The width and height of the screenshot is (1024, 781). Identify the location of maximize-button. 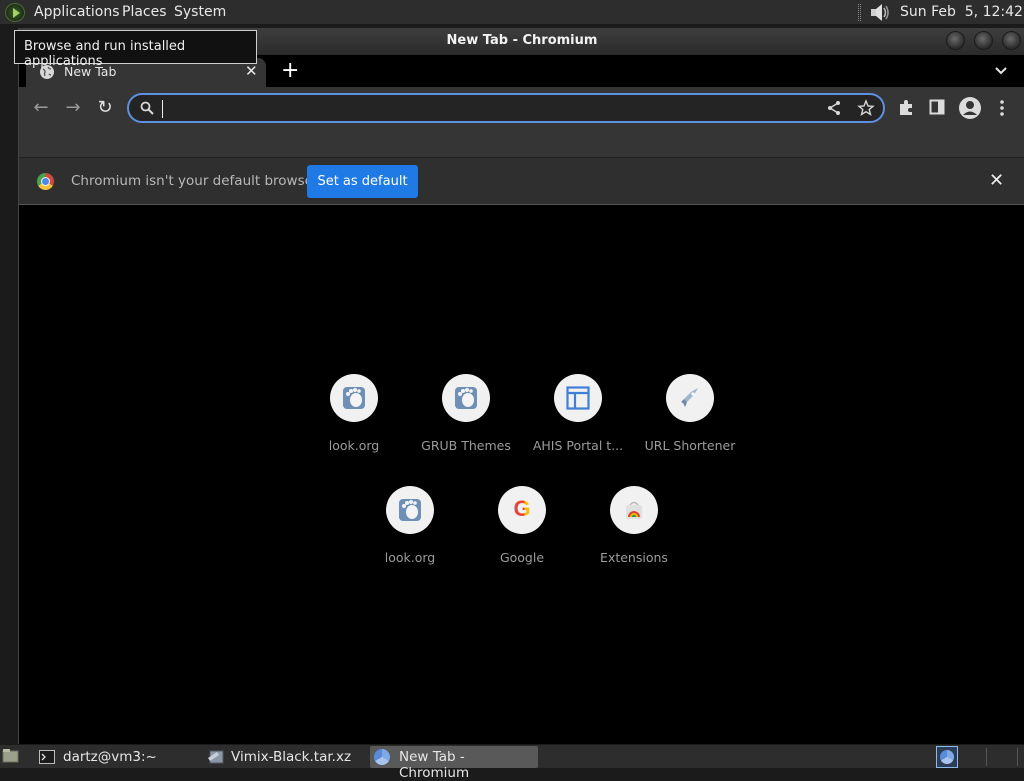
(983, 40).